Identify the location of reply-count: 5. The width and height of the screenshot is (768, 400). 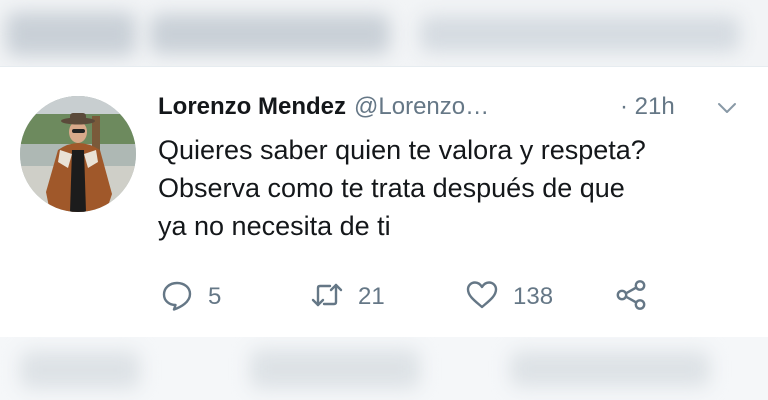
(215, 296).